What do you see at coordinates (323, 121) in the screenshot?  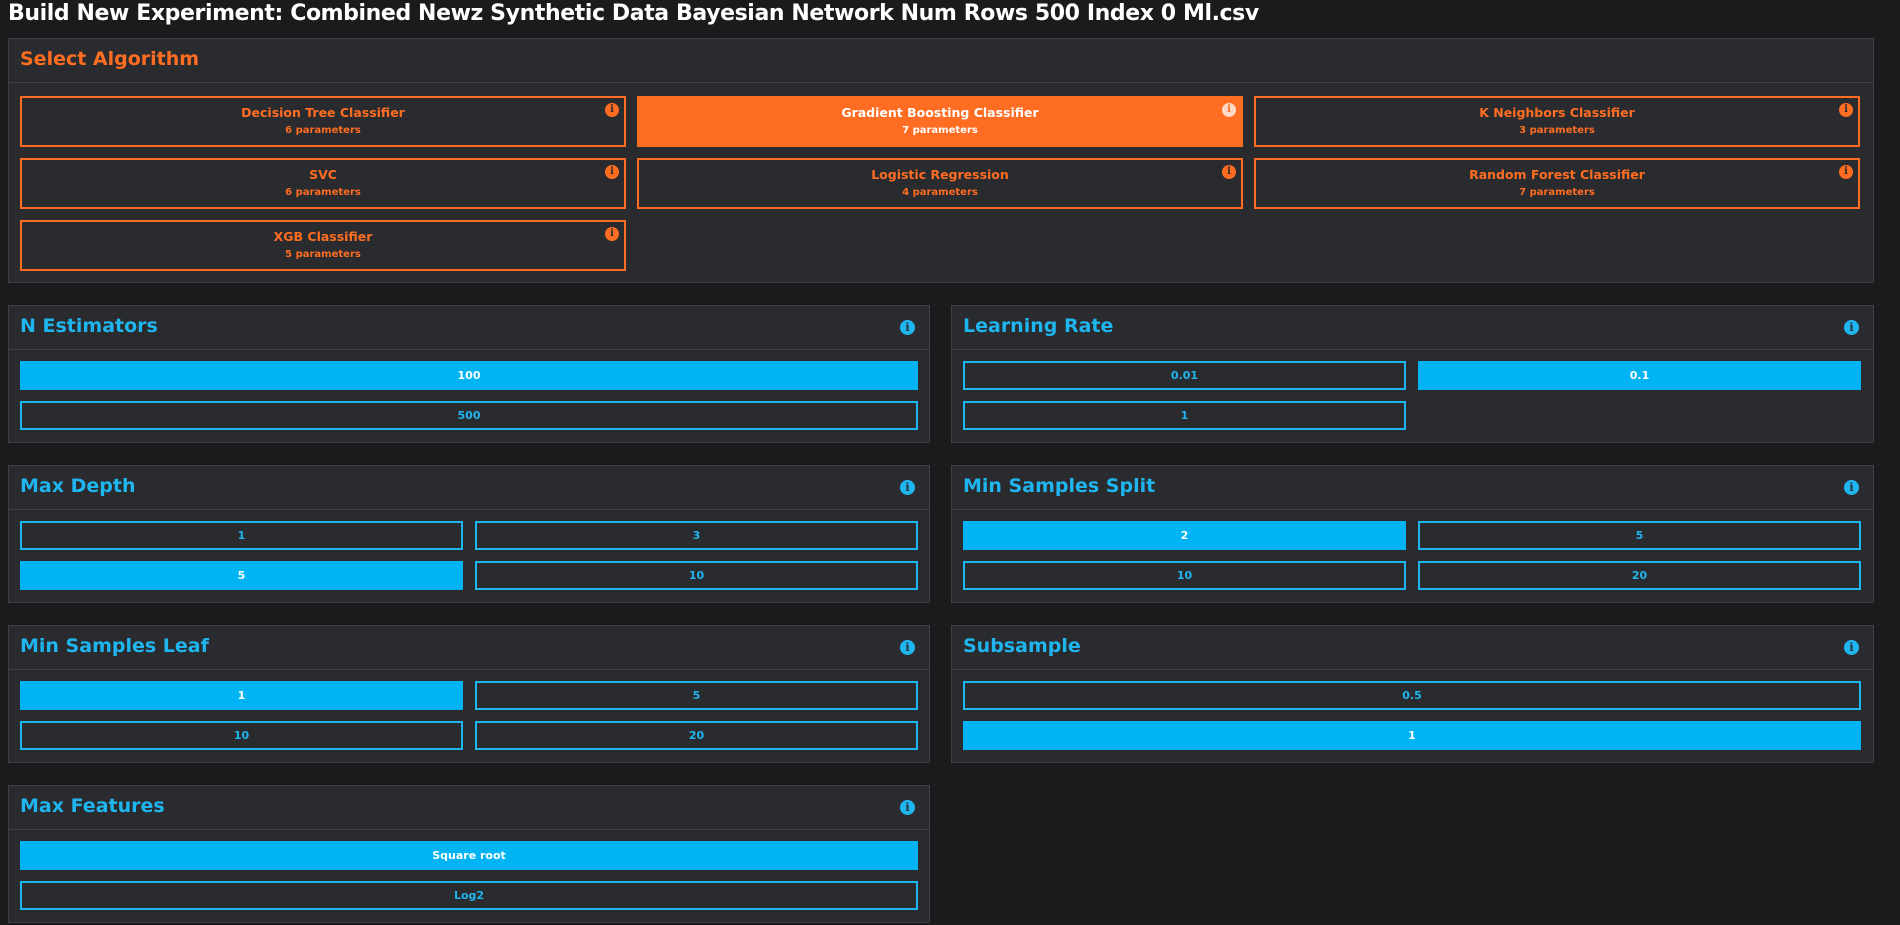 I see `algorithm-card-decision-tree: Decision Tree Classifier 6 parameters i` at bounding box center [323, 121].